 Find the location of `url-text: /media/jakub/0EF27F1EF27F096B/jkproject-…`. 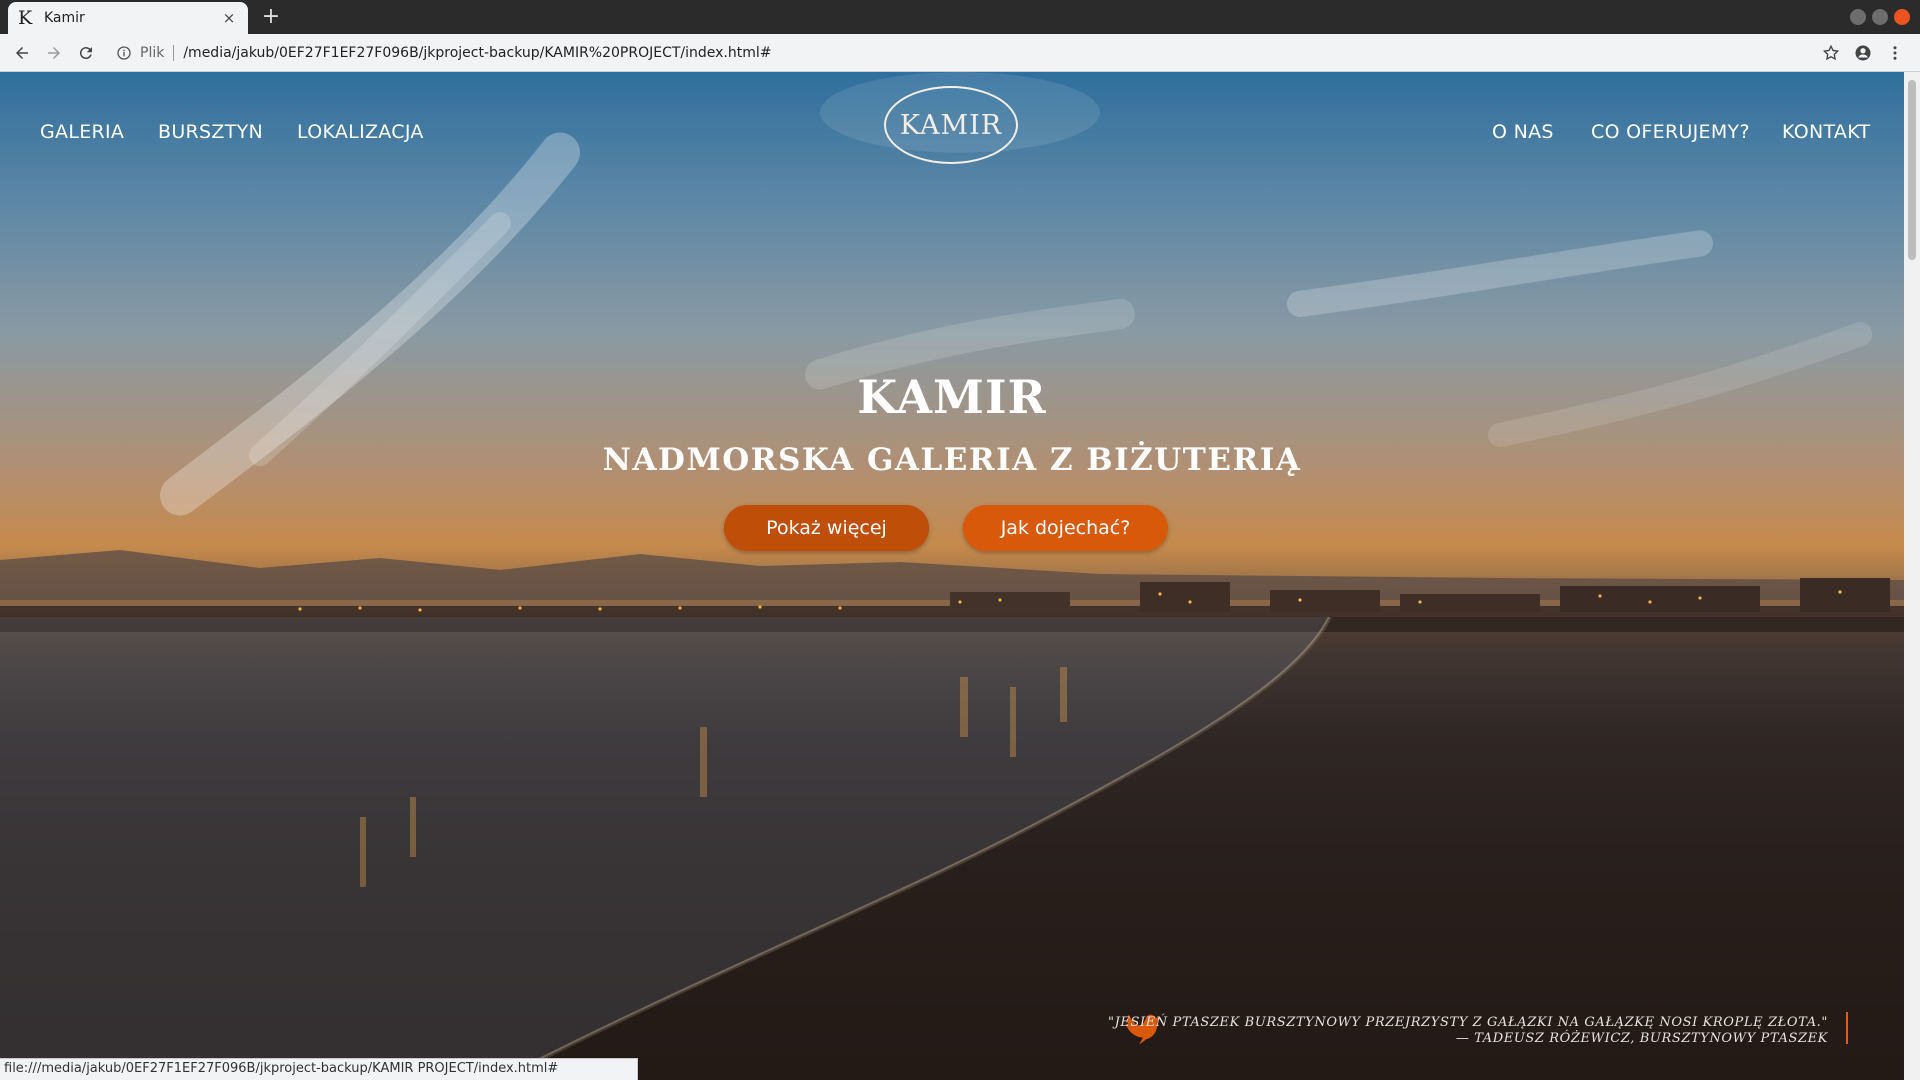

url-text: /media/jakub/0EF27F1EF27F096B/jkproject-… is located at coordinates (477, 53).